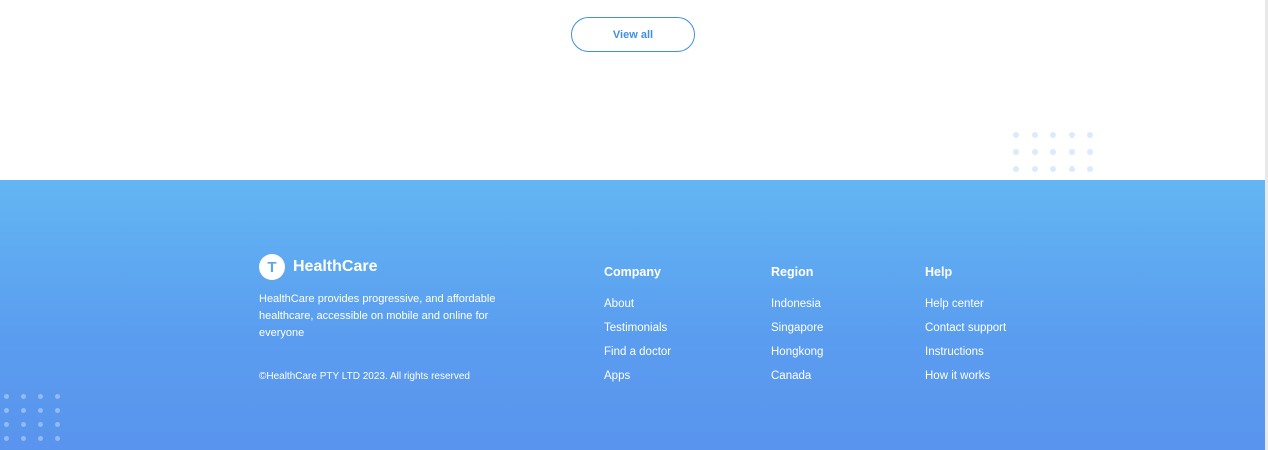 The height and width of the screenshot is (450, 1268). I want to click on brand-logo-icon: T, so click(272, 267).